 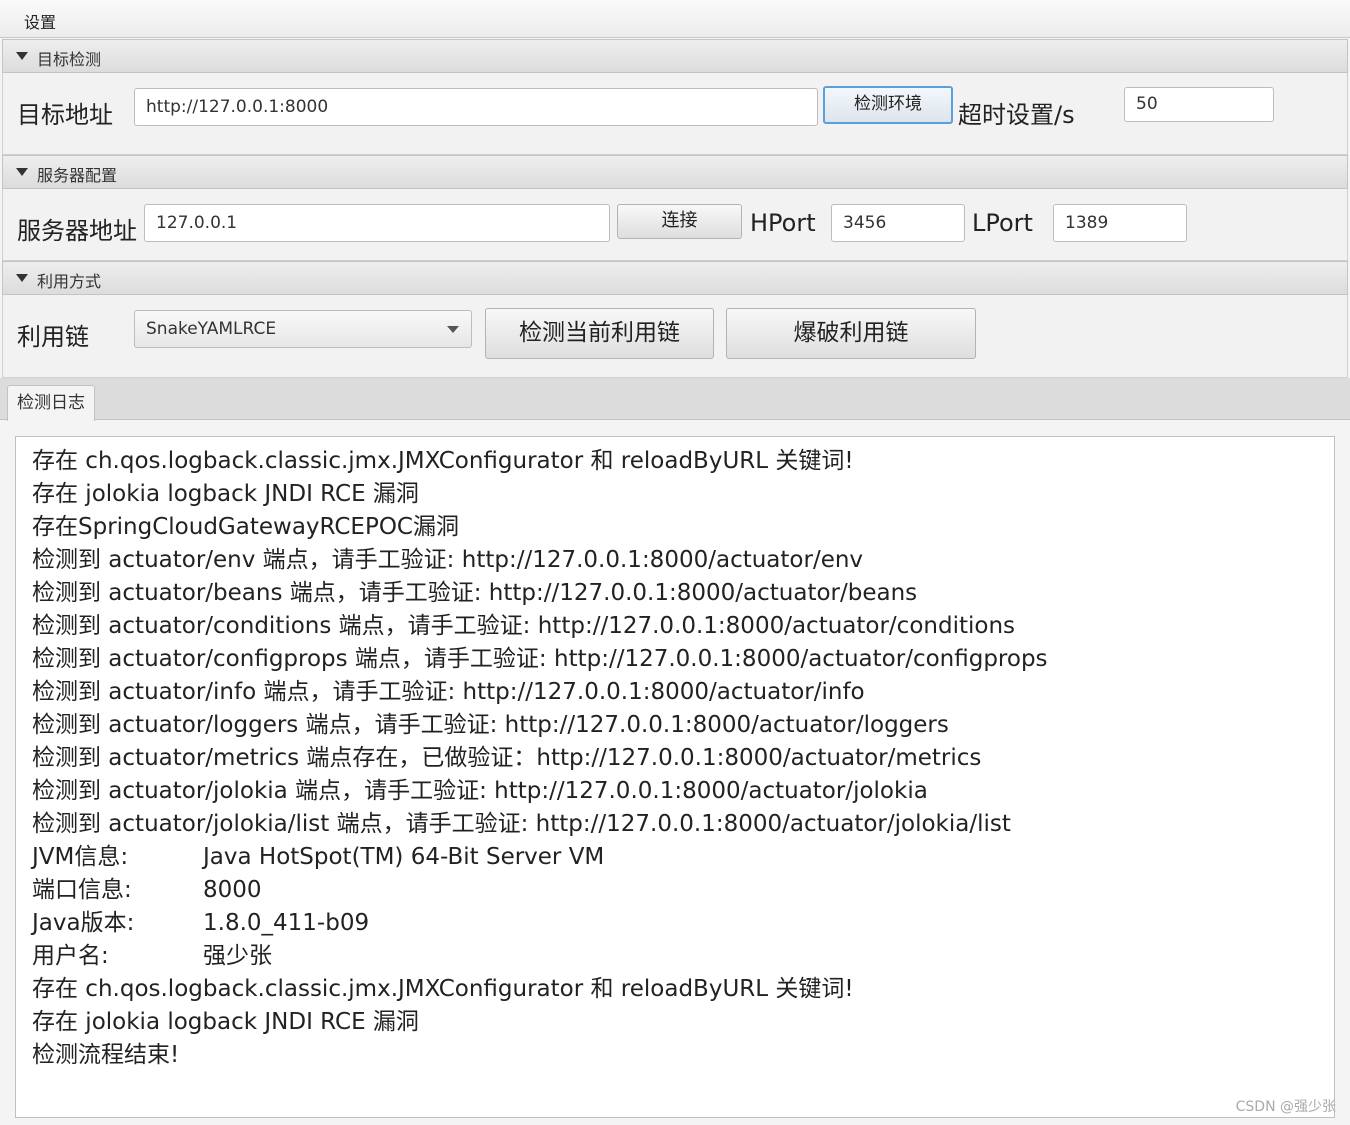 What do you see at coordinates (476, 107) in the screenshot?
I see `target-address-input: http://127.0.0.1:8000` at bounding box center [476, 107].